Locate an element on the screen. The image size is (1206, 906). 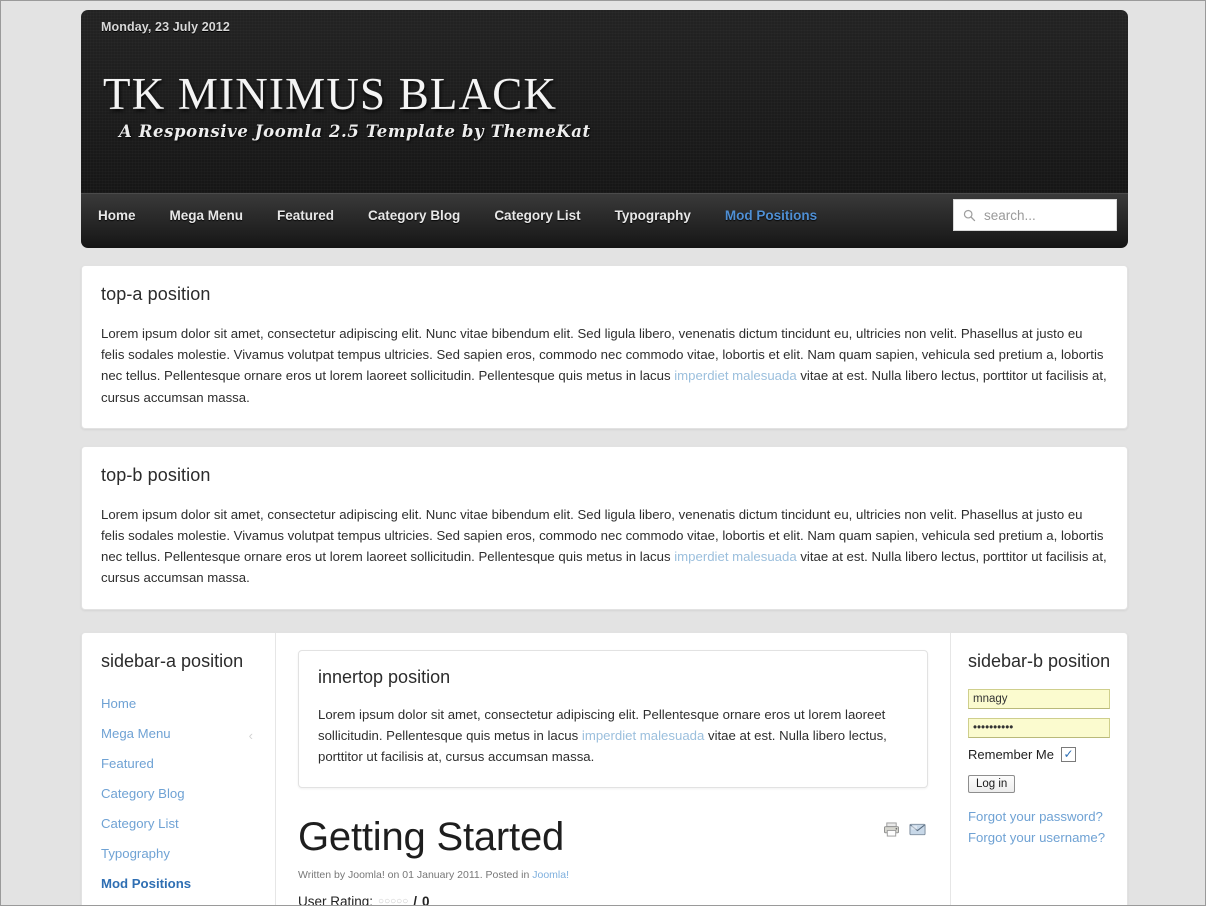
nav-link-category-list: Category List is located at coordinates (537, 215).